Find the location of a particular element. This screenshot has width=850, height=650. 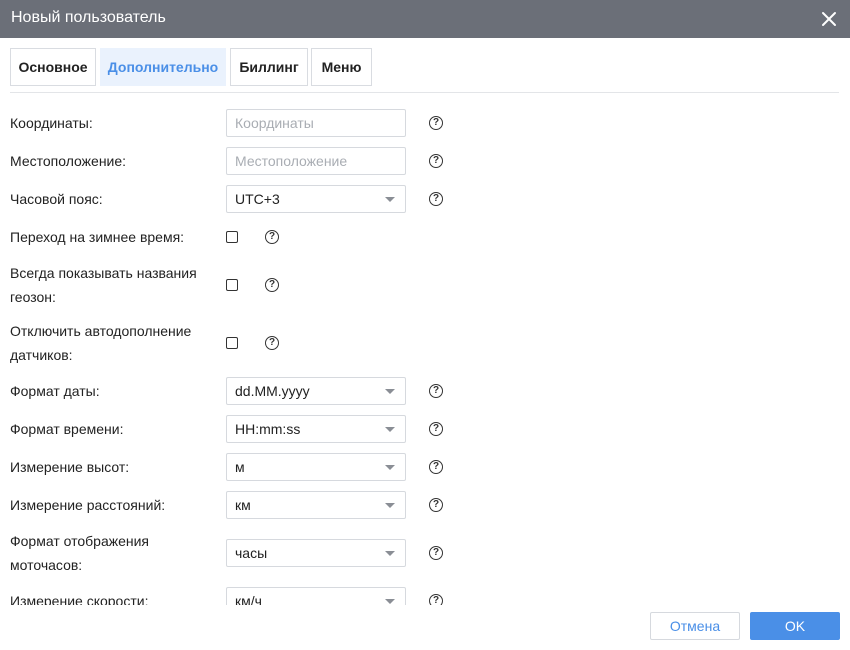

date-format-value: dd.MM.yyyy is located at coordinates (272, 391).